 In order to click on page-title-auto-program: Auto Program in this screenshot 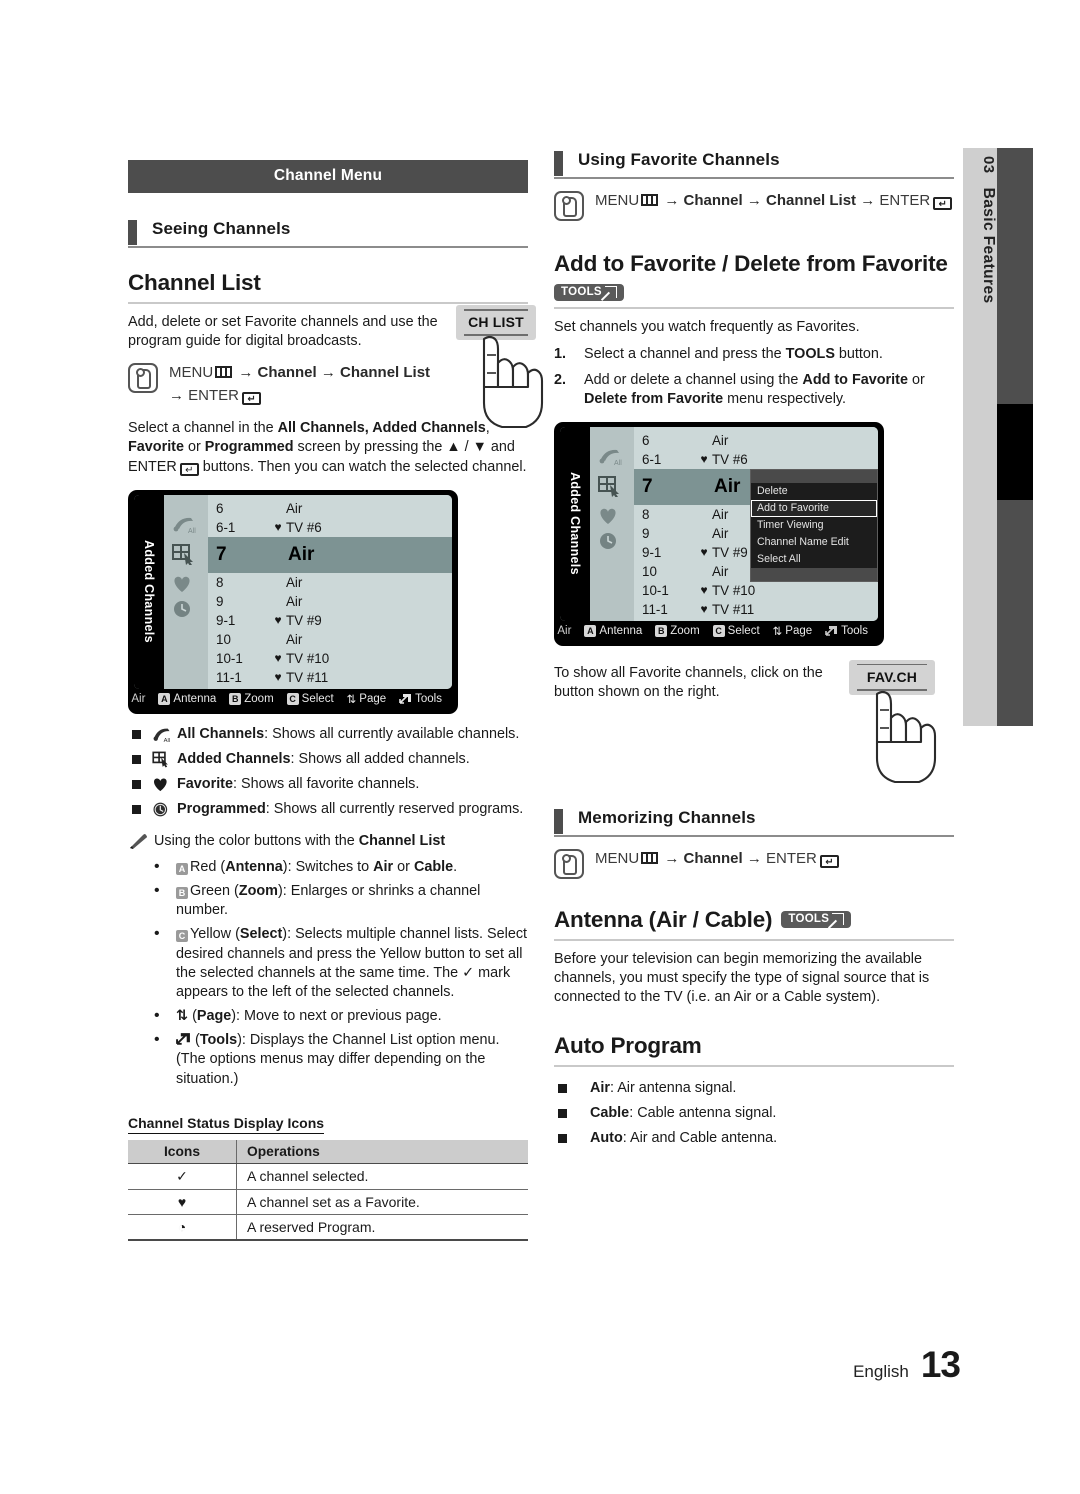, I will do `click(628, 1046)`.